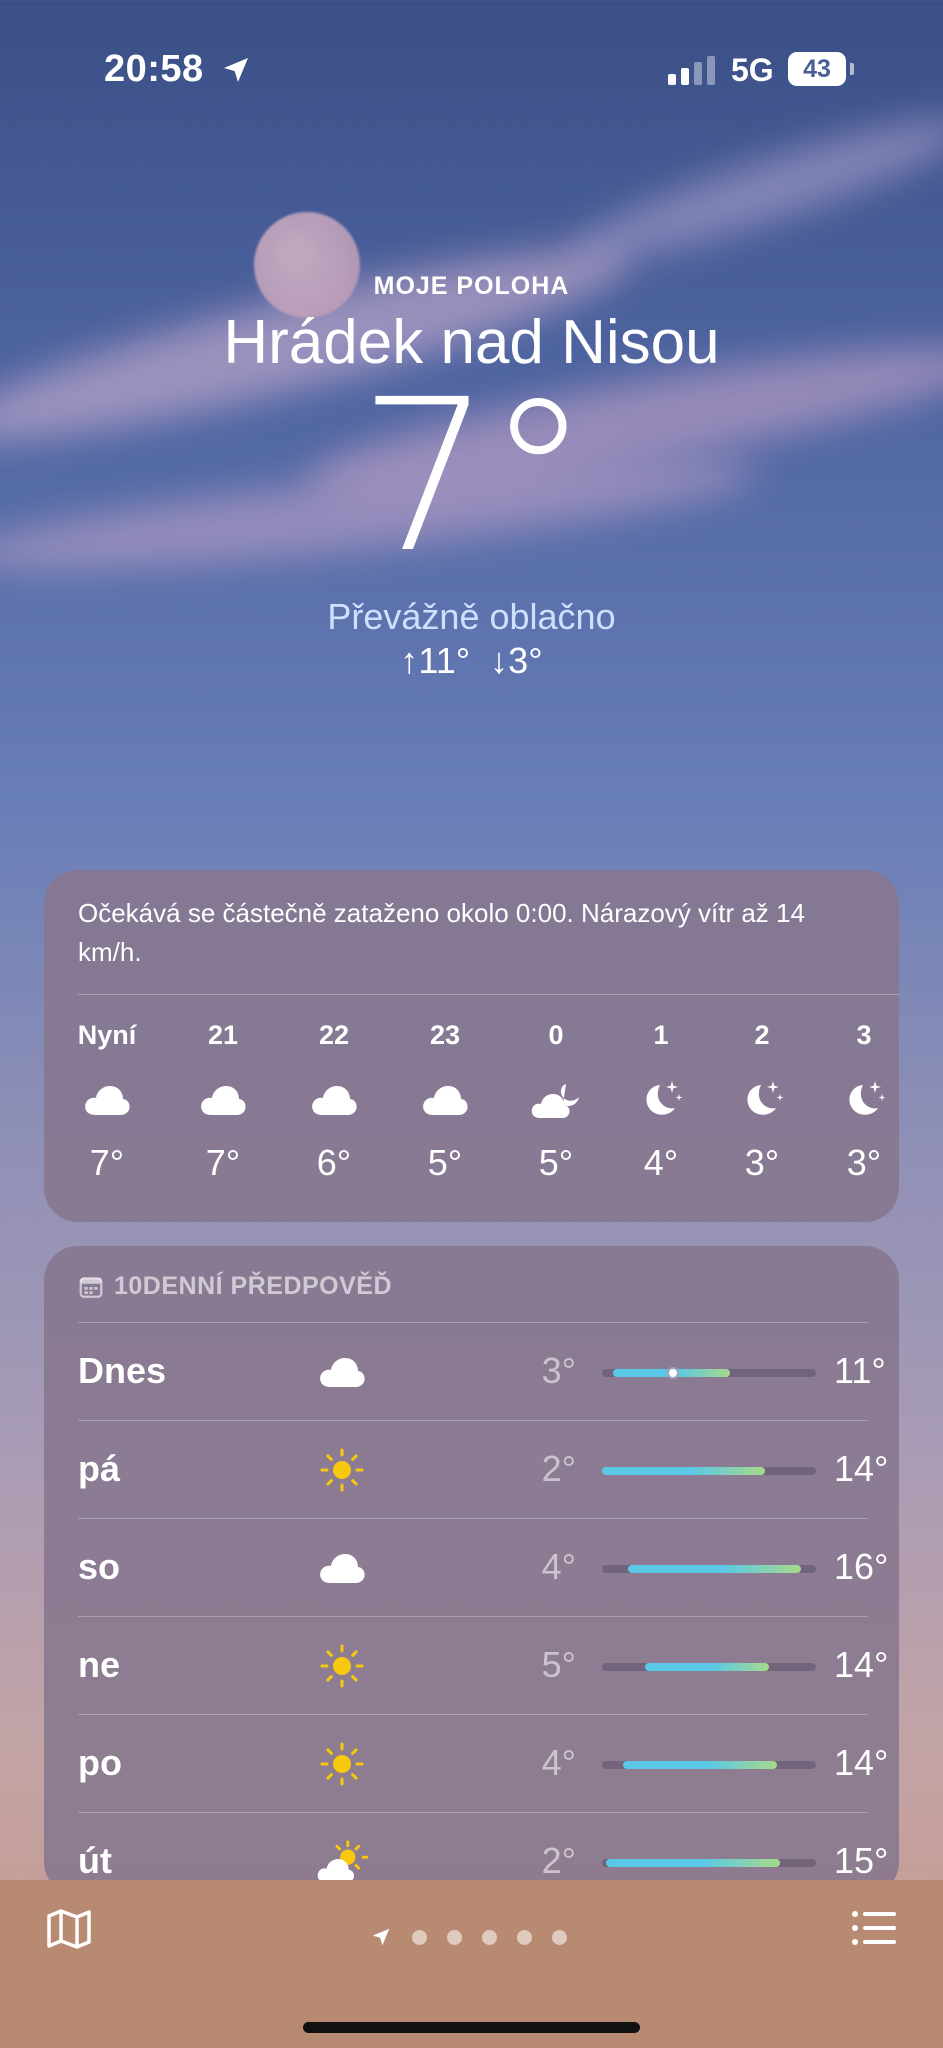 This screenshot has width=943, height=2048. Describe the element at coordinates (236, 70) in the screenshot. I see `location-arrow-icon` at that location.